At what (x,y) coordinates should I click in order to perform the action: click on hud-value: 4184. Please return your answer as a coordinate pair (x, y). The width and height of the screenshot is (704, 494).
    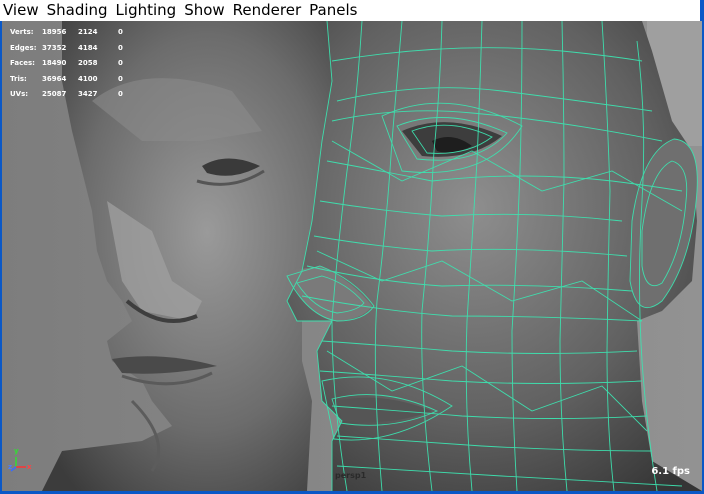
    Looking at the image, I should click on (88, 47).